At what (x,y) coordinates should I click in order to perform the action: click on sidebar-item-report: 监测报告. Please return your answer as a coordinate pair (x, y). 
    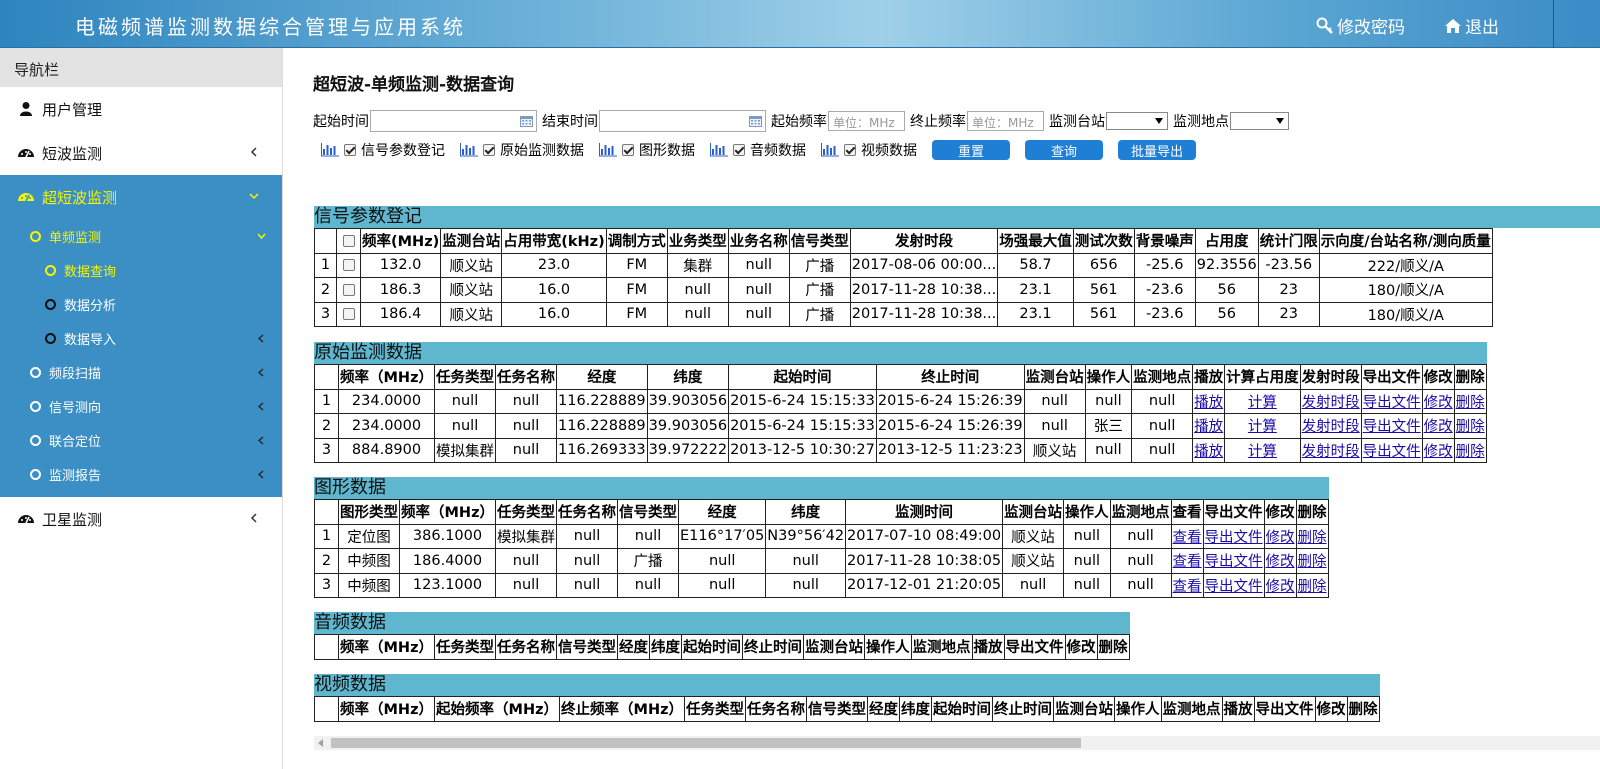
    Looking at the image, I should click on (141, 474).